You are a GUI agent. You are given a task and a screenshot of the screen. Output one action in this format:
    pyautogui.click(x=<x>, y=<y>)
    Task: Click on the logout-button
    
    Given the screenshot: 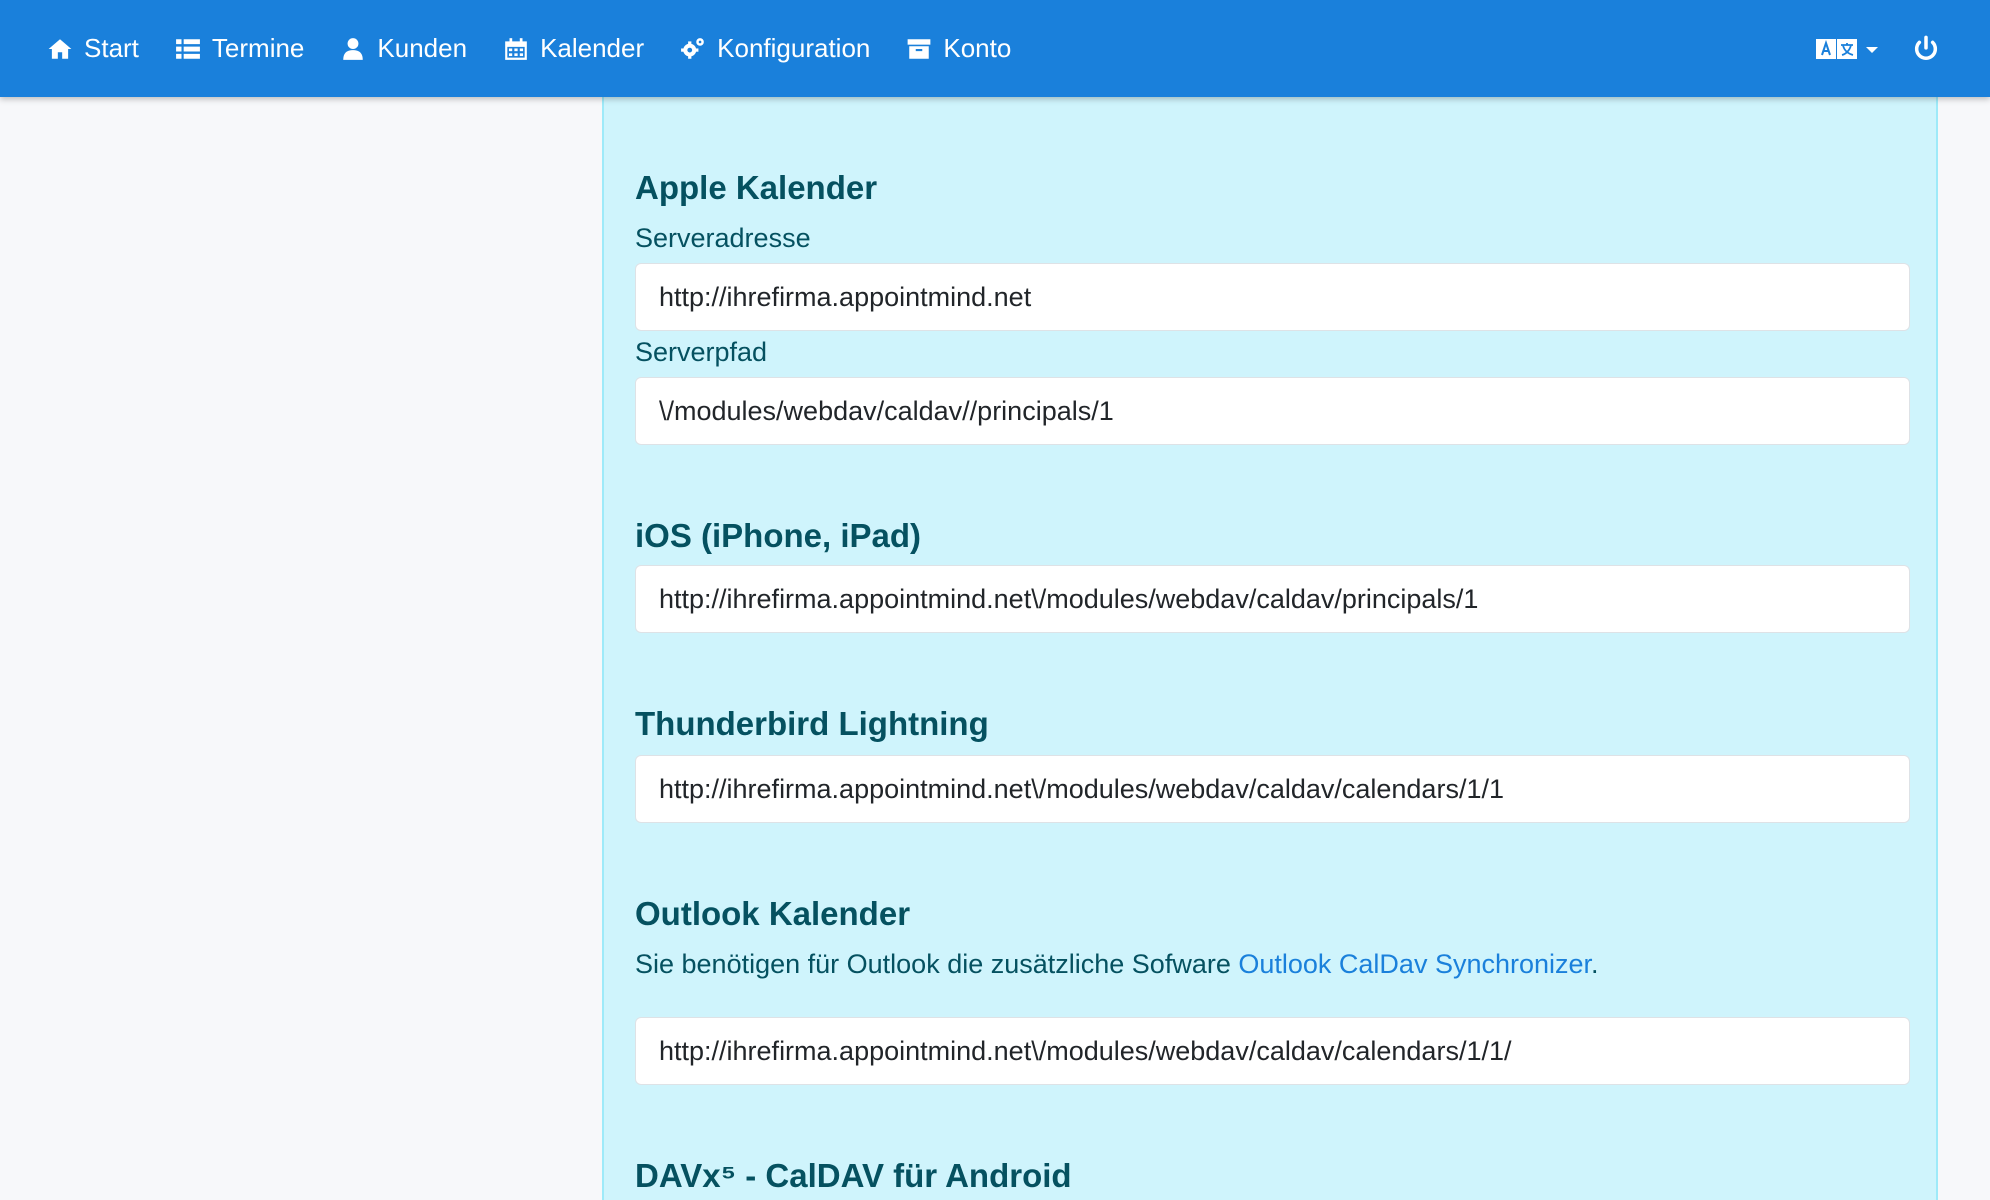 What is the action you would take?
    pyautogui.click(x=1926, y=49)
    